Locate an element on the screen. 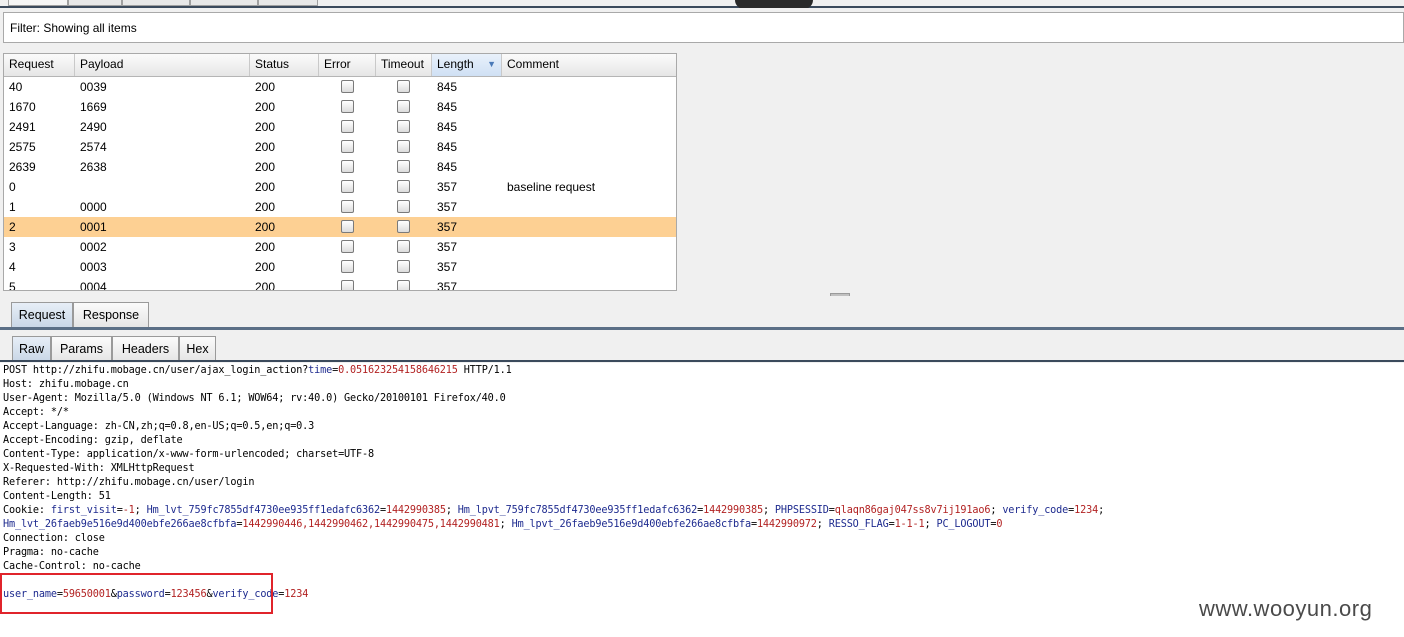 Image resolution: width=1404 pixels, height=637 pixels. top-tab-strip is located at coordinates (702, 4).